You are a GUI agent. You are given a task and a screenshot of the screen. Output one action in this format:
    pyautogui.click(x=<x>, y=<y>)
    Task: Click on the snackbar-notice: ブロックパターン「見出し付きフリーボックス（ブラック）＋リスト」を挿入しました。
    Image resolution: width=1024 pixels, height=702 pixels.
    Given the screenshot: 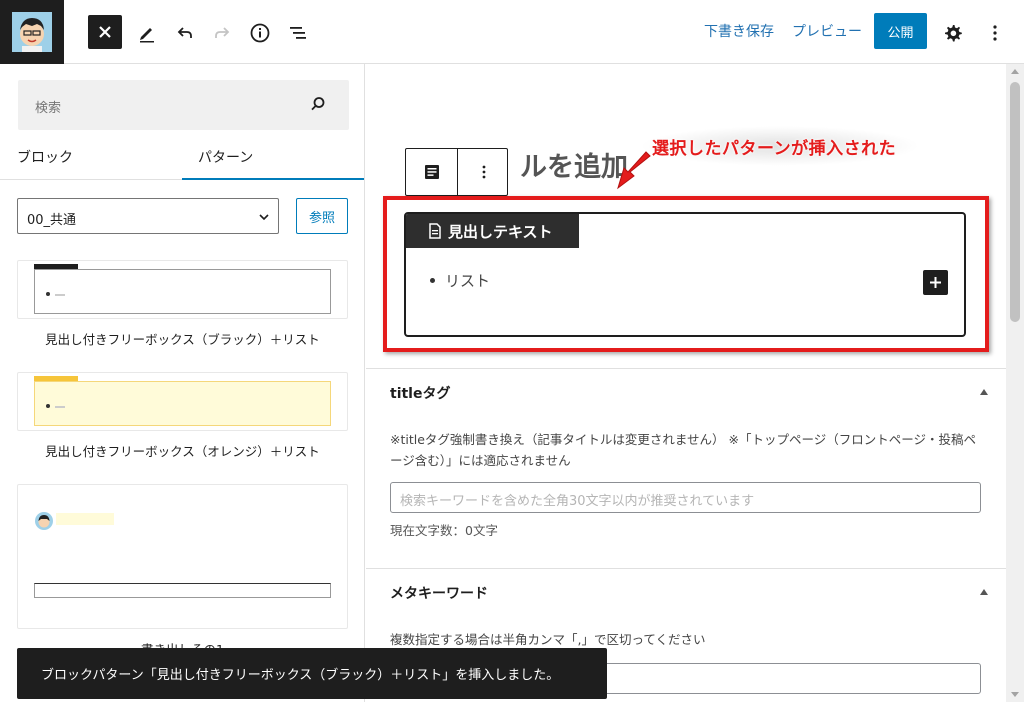 What is the action you would take?
    pyautogui.click(x=312, y=673)
    